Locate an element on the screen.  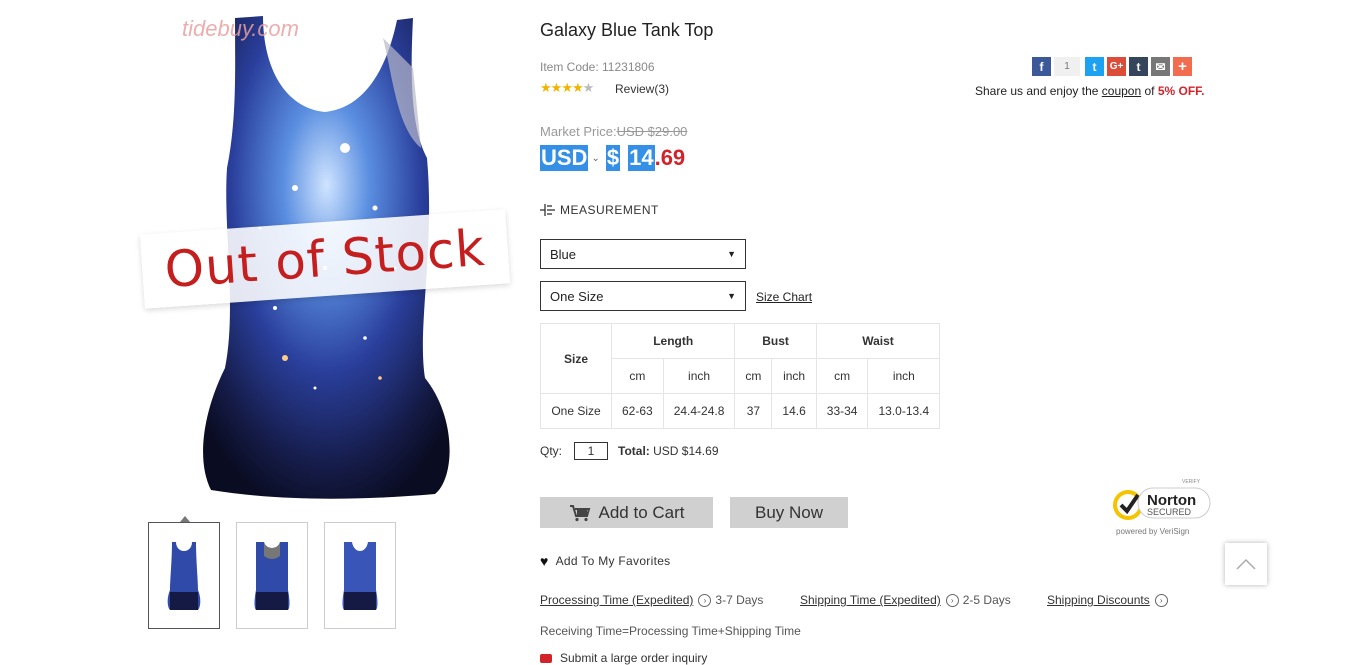
measurement-label: MEASUREMENT is located at coordinates (609, 210).